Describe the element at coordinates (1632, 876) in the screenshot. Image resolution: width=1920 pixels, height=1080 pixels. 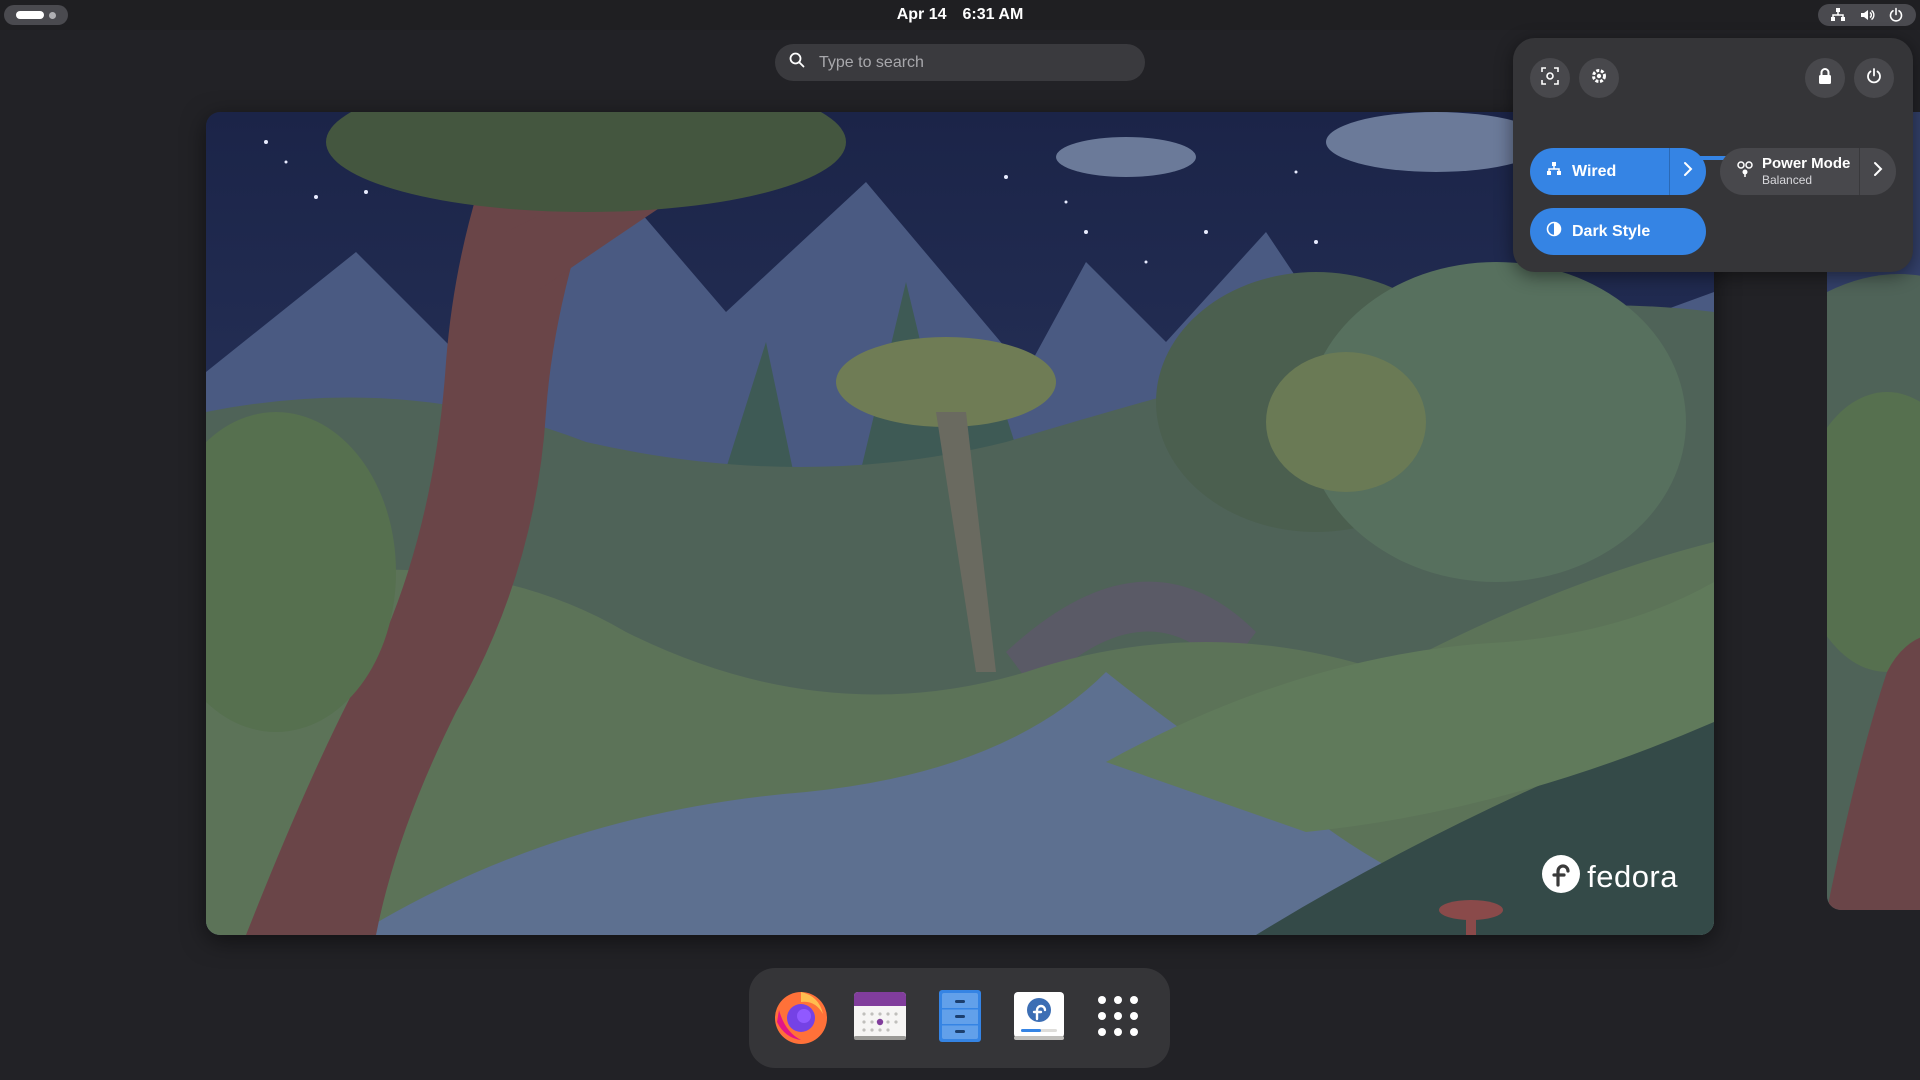
I see `fedora-logo-text: fedora` at that location.